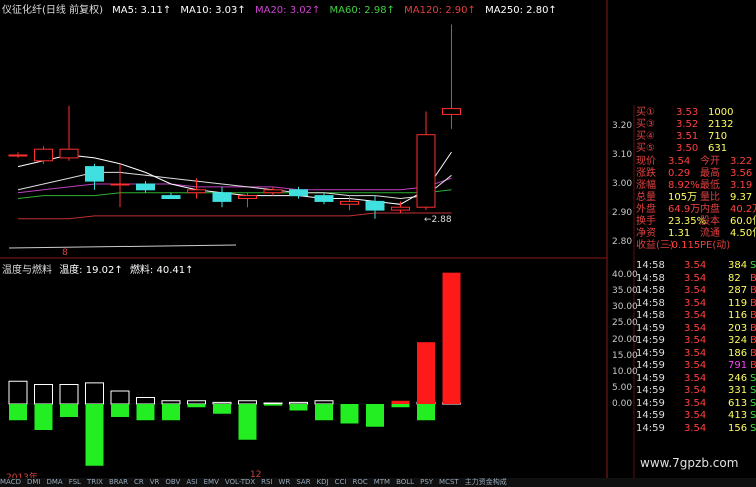  Describe the element at coordinates (738, 390) in the screenshot. I see `tick-volume: 331` at that location.